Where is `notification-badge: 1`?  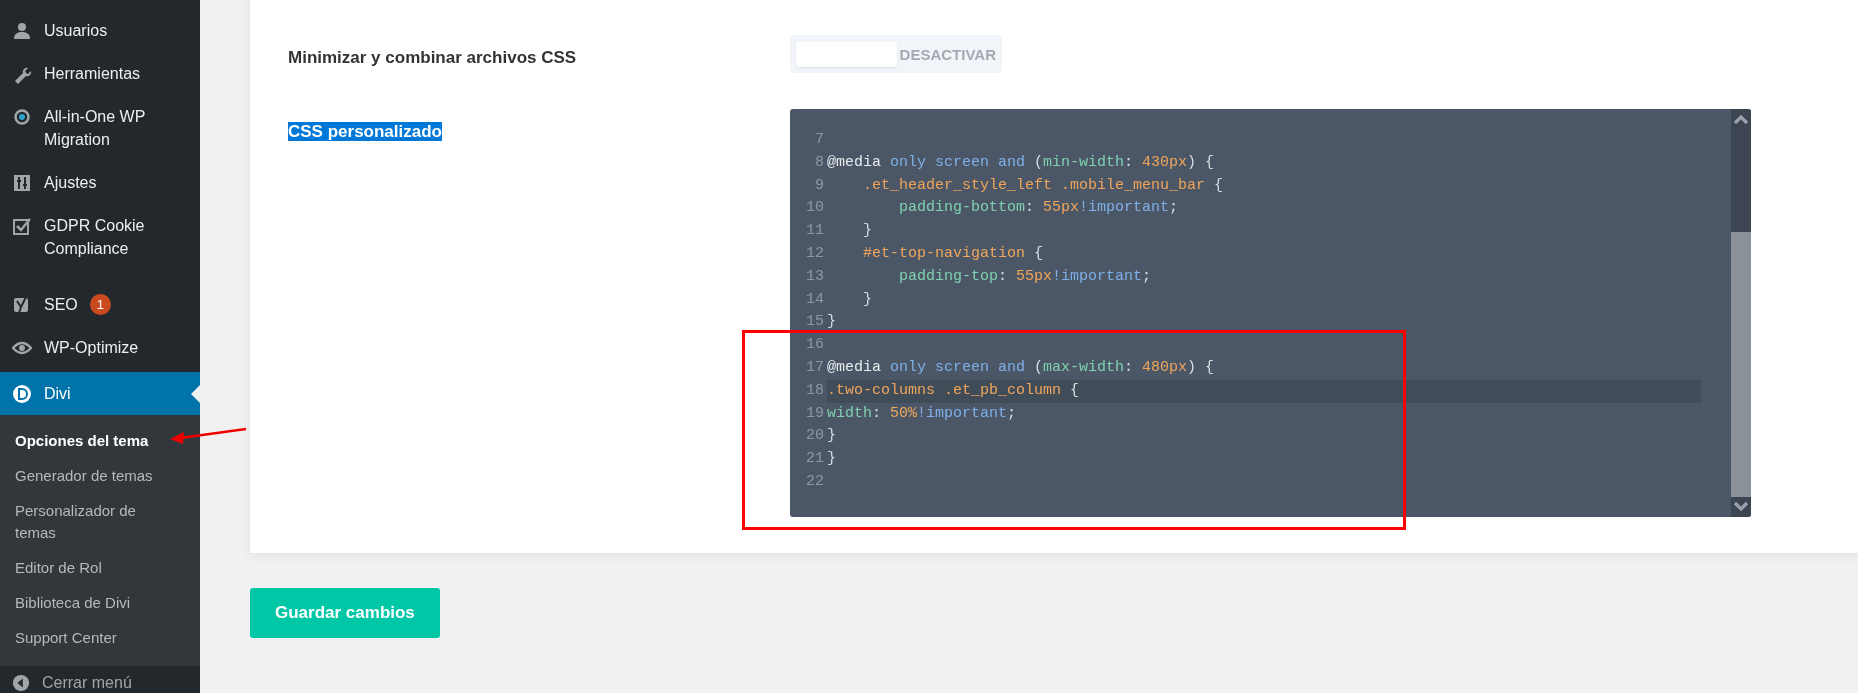 notification-badge: 1 is located at coordinates (100, 304).